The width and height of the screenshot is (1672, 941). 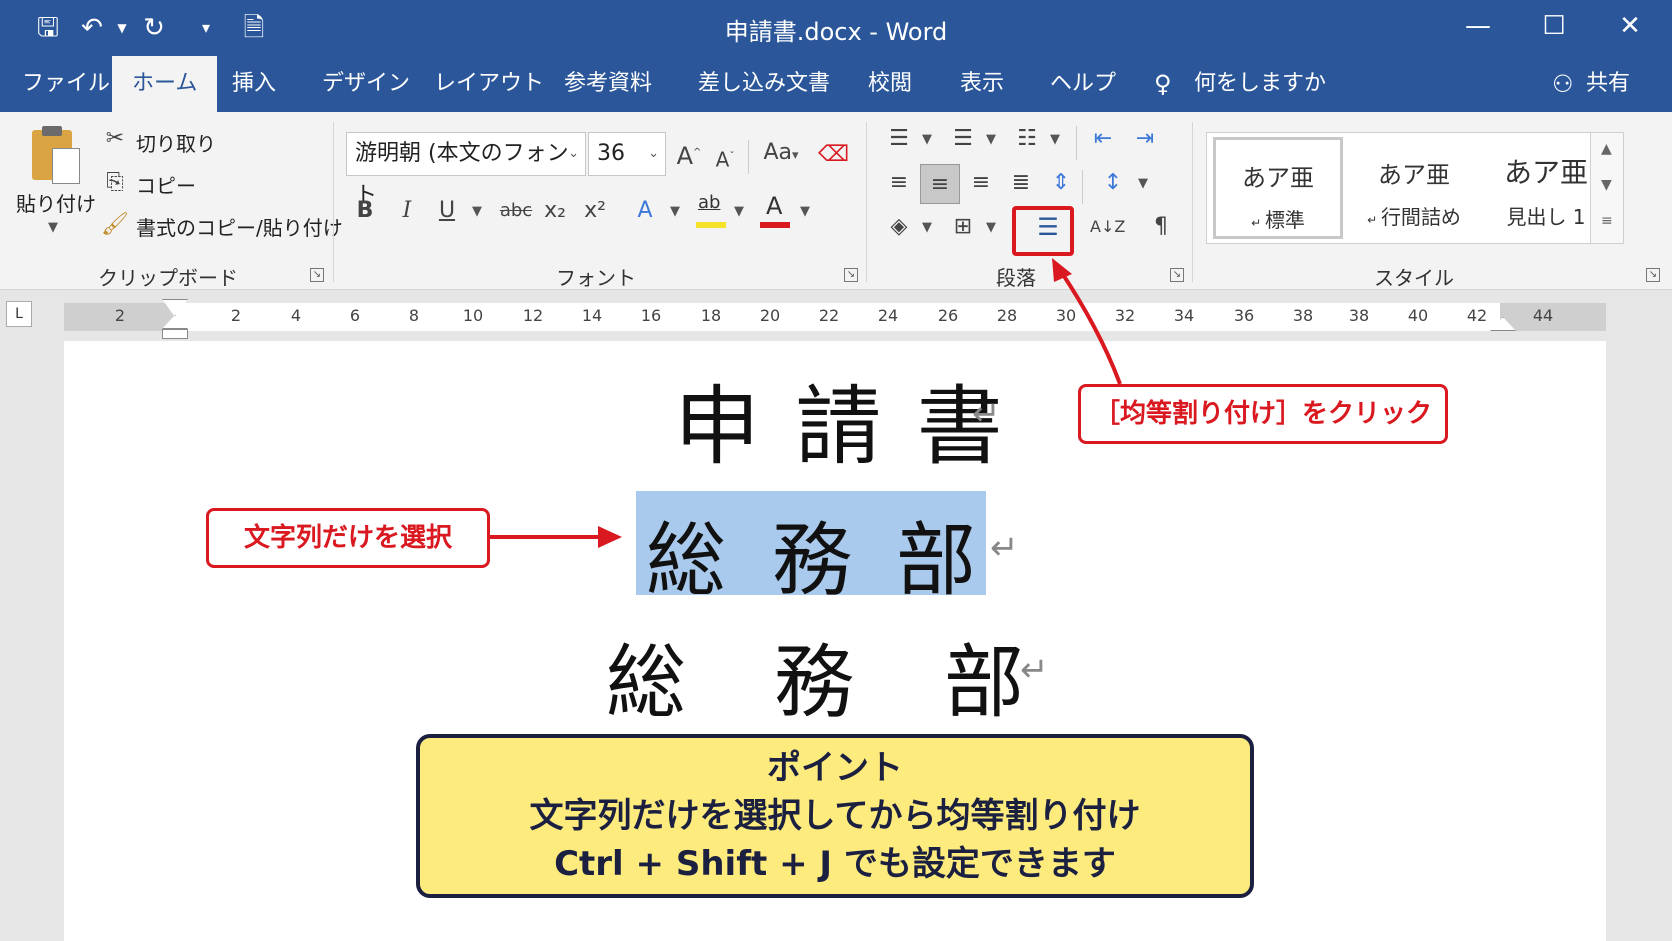 What do you see at coordinates (348, 538) in the screenshot?
I see `select-callout: 文字列だけを選択` at bounding box center [348, 538].